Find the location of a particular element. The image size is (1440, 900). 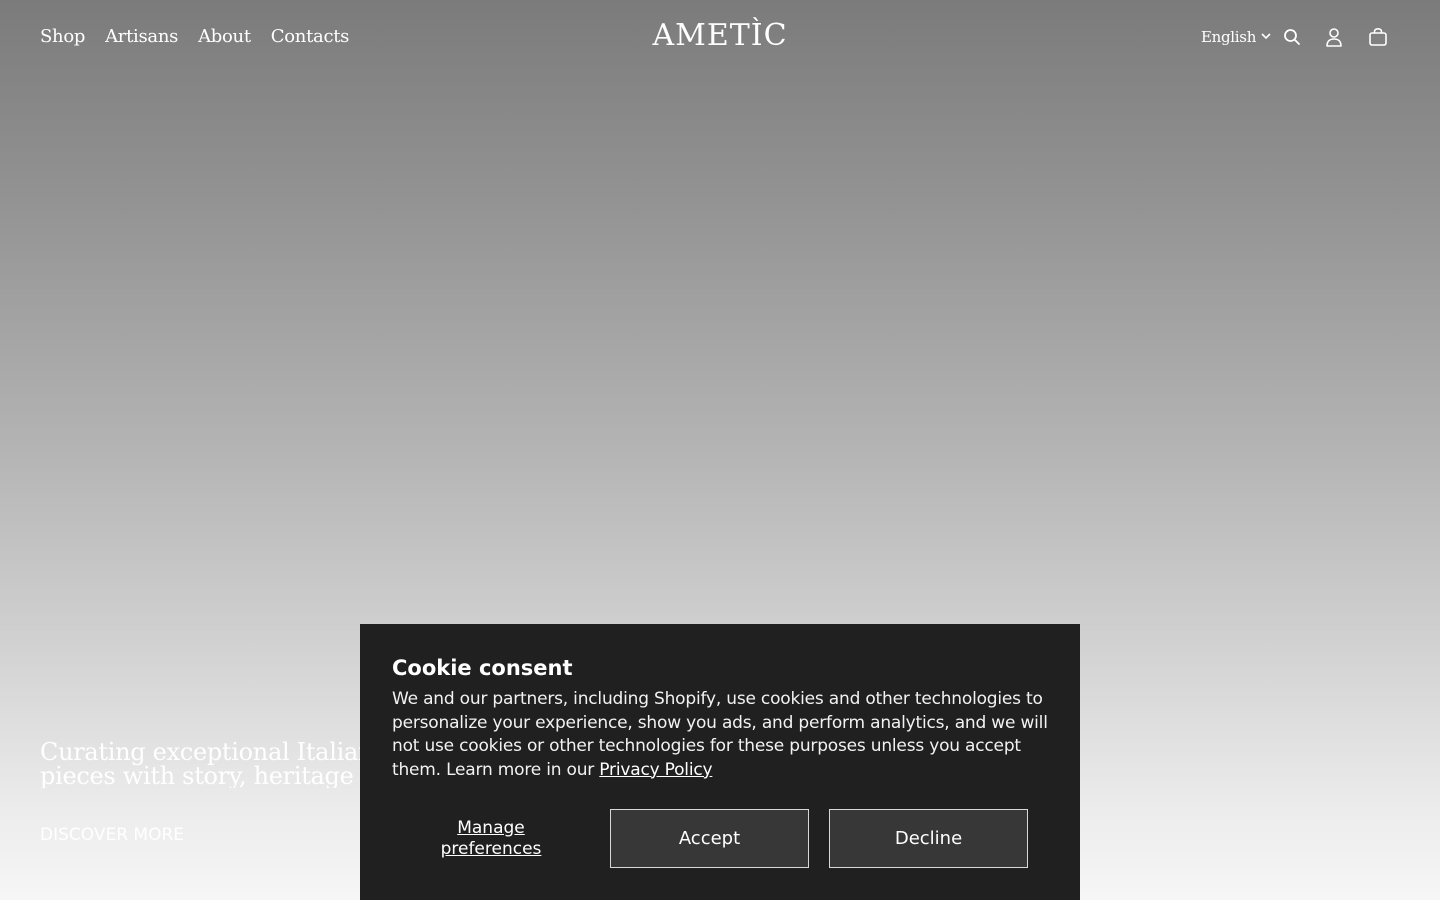

chevron-down-icon is located at coordinates (1266, 37).